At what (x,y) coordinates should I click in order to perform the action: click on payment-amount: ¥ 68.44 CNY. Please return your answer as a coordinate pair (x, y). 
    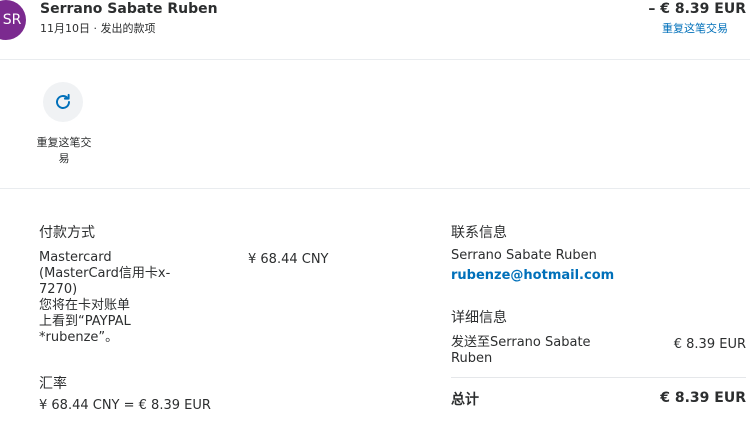
    Looking at the image, I should click on (288, 259).